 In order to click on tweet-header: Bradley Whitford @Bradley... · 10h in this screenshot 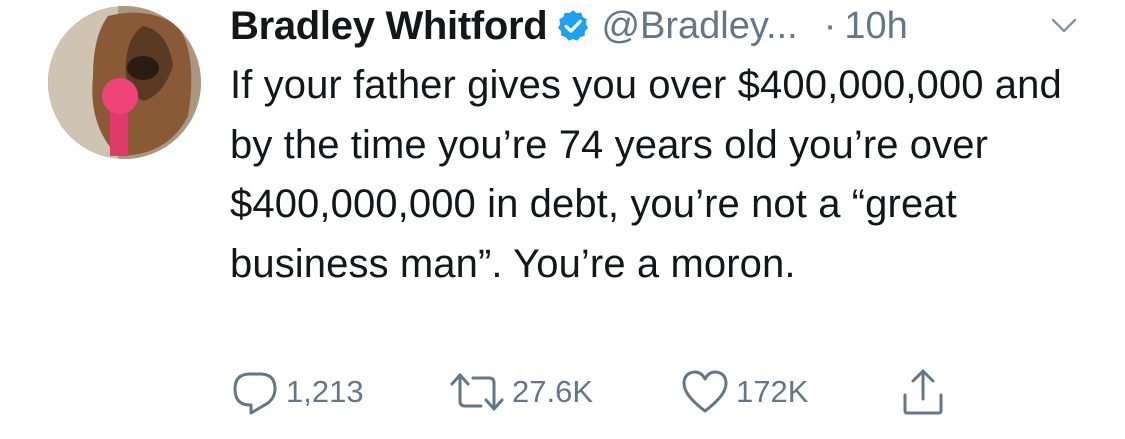, I will do `click(569, 26)`.